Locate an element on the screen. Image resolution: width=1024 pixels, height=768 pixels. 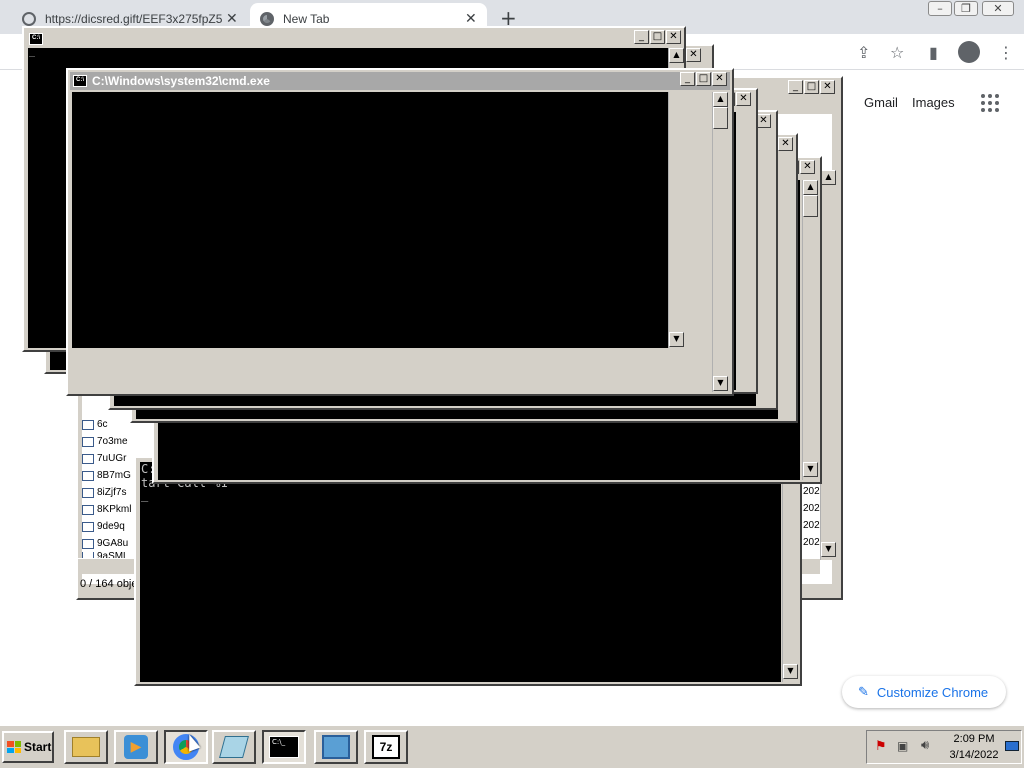
notepad-taskbar-button is located at coordinates (234, 747).